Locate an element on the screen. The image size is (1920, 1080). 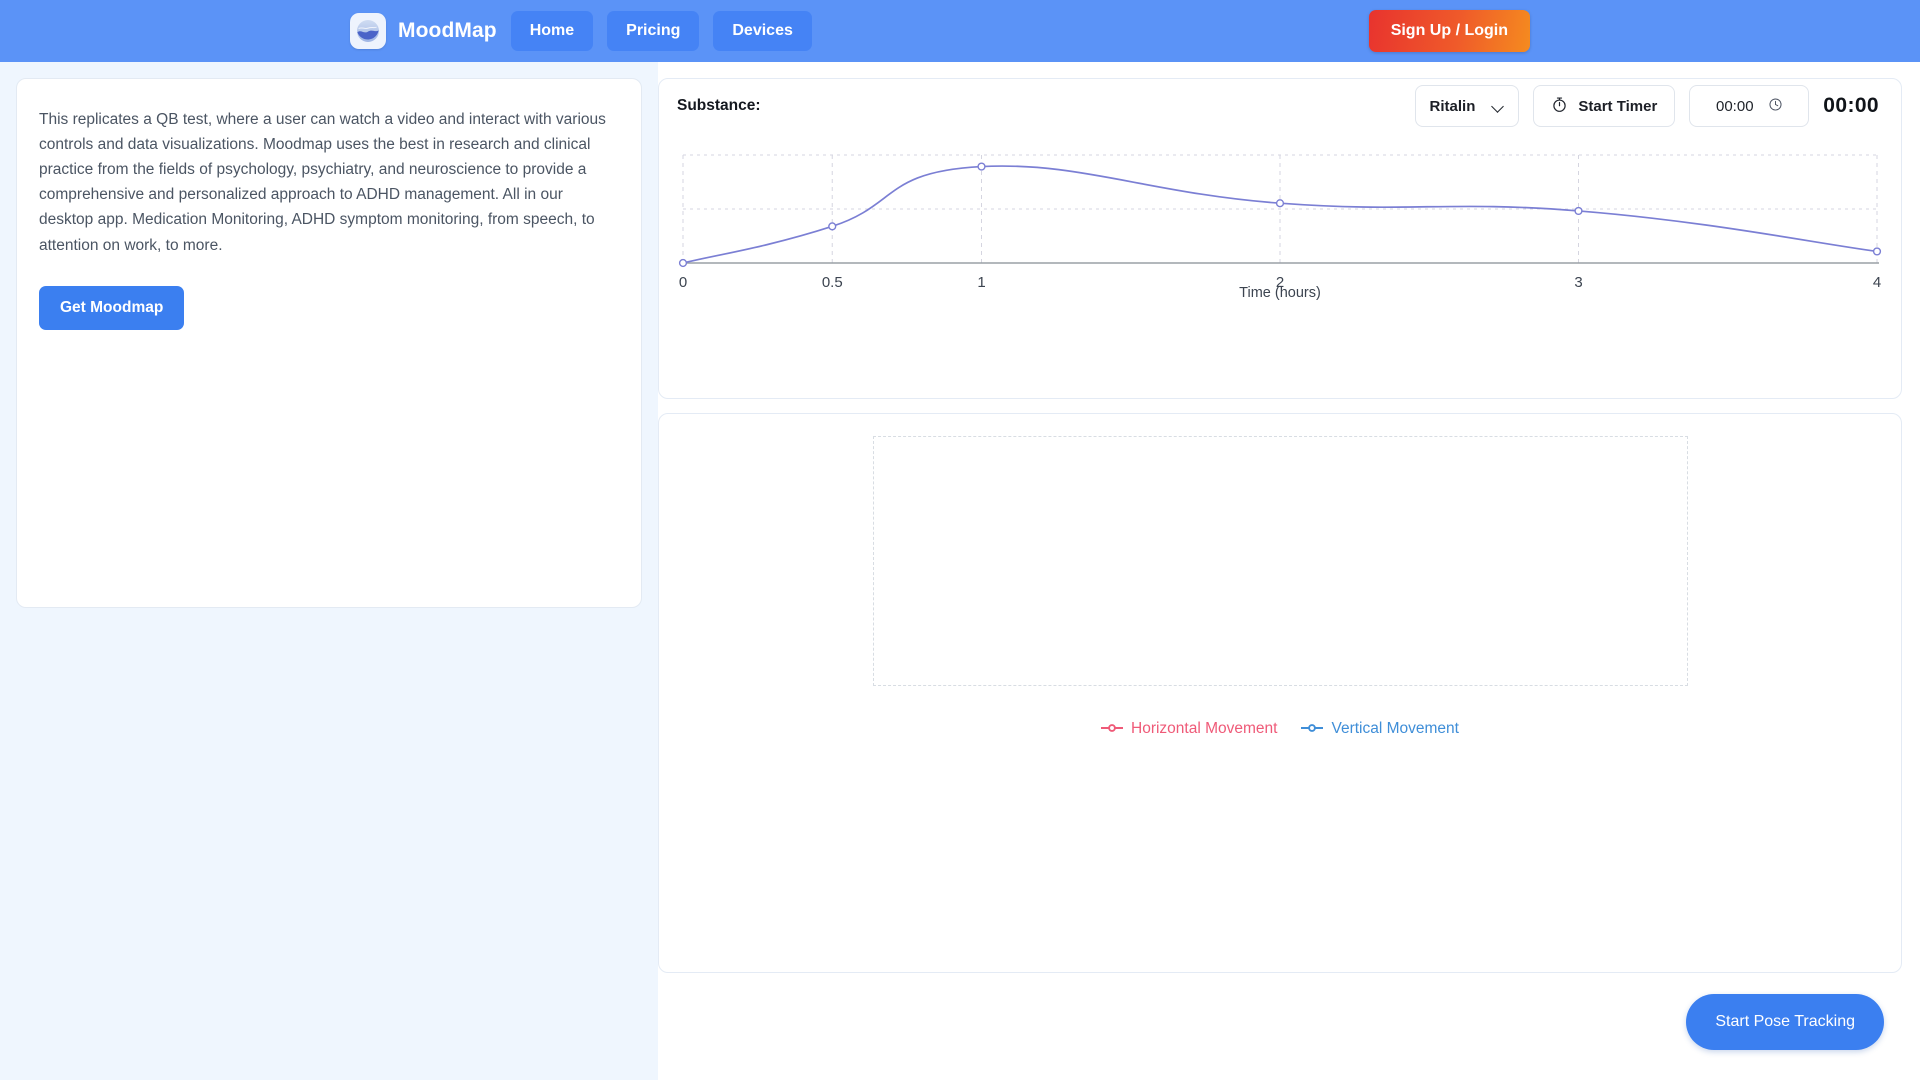
substance-select: Ritalin is located at coordinates (1467, 106).